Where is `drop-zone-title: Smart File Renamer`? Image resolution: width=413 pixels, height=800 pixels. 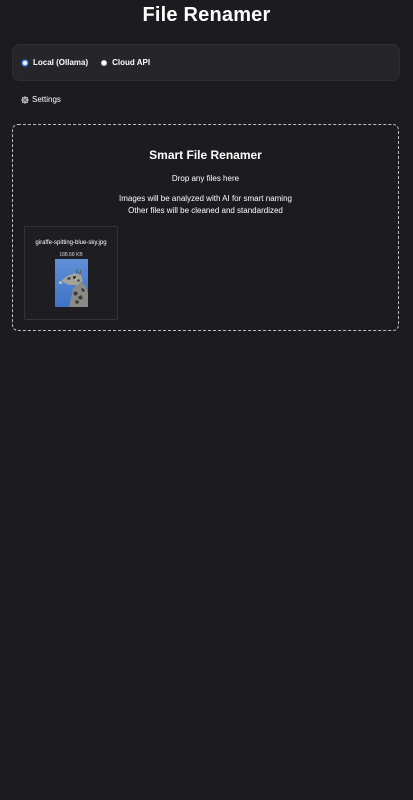 drop-zone-title: Smart File Renamer is located at coordinates (205, 155).